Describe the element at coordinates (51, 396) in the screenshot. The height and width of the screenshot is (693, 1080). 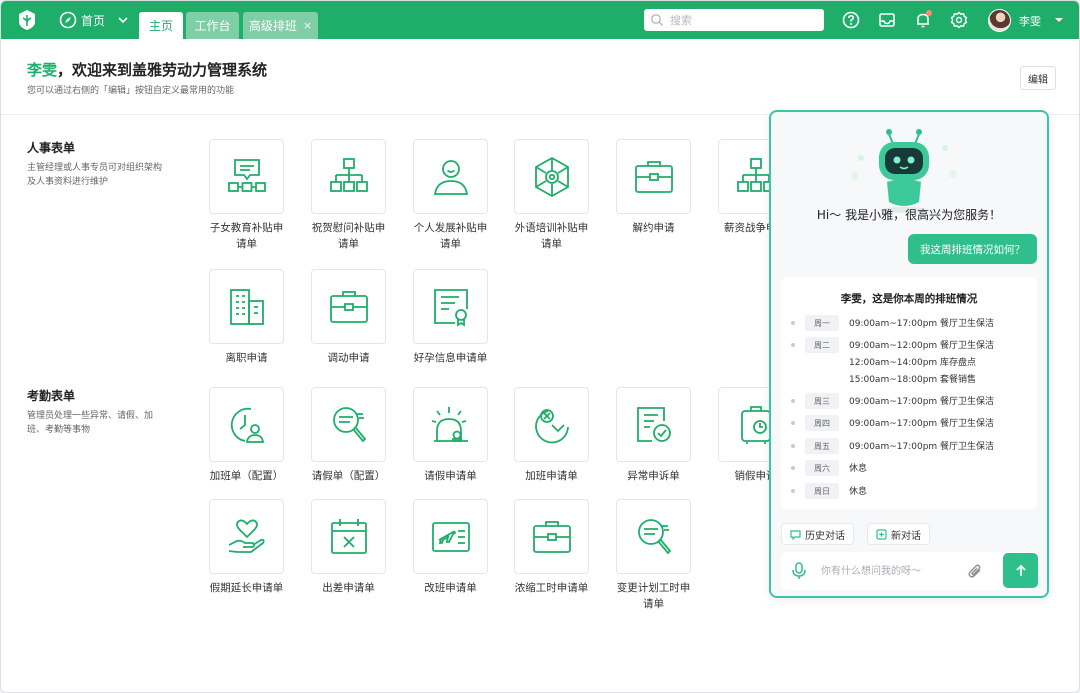
I see `section-title-attendance: 考勤表单` at that location.